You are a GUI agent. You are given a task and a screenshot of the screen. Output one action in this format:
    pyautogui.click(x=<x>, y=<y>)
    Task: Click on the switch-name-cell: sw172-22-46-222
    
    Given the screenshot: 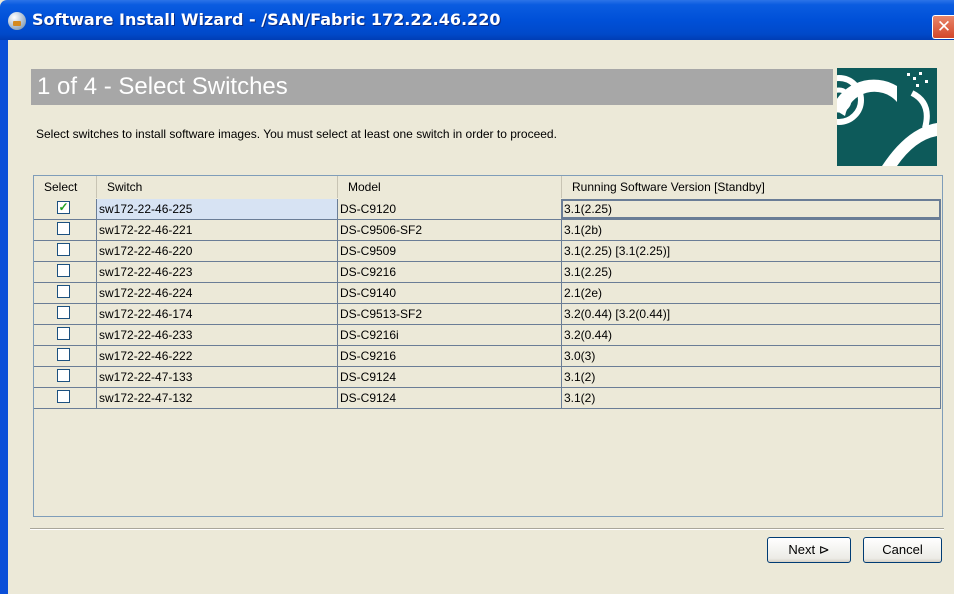 What is the action you would take?
    pyautogui.click(x=216, y=356)
    